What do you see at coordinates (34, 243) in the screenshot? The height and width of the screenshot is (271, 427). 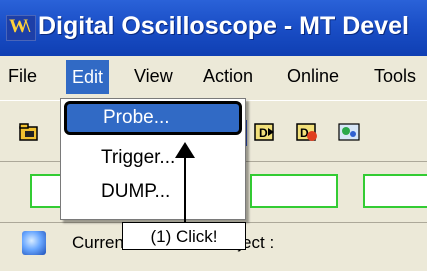 I see `settings-gear-icon` at bounding box center [34, 243].